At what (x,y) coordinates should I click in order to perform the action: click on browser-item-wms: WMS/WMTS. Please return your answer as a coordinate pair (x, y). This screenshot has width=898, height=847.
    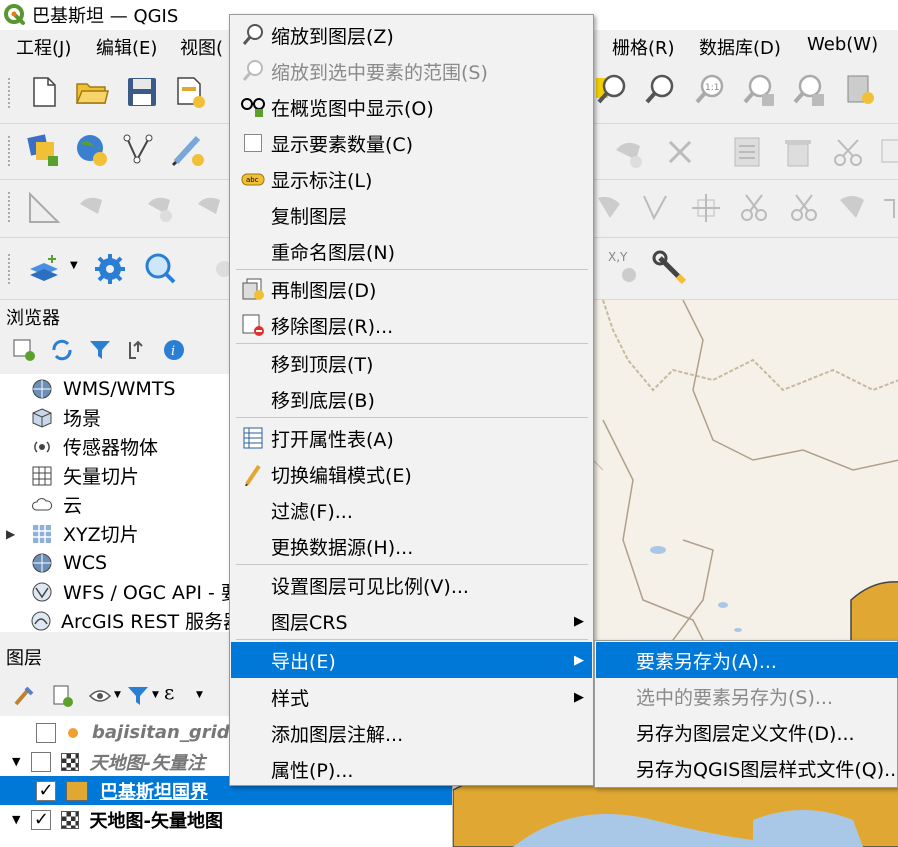
    Looking at the image, I should click on (115, 388).